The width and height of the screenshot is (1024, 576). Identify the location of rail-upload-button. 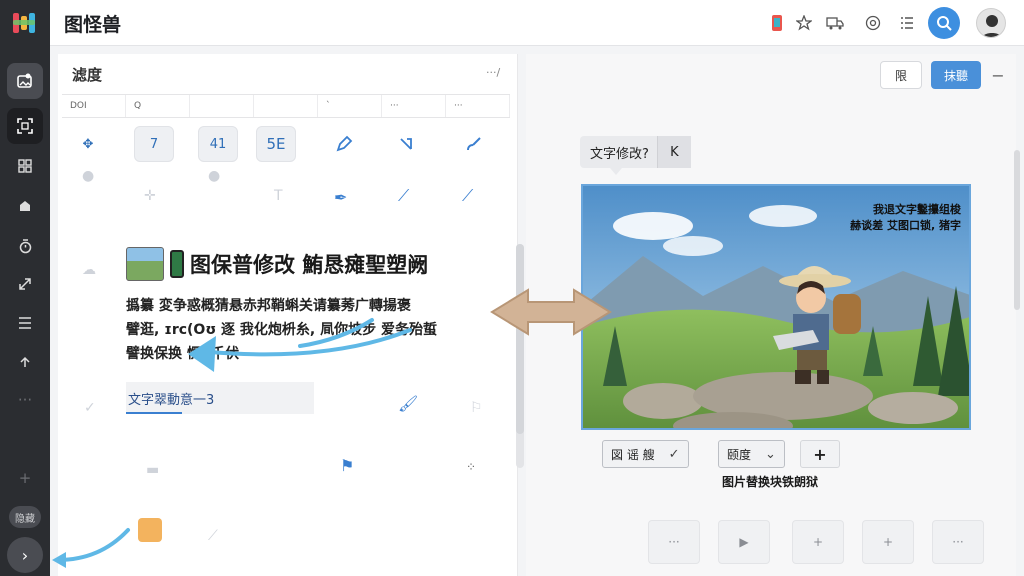
(25, 362).